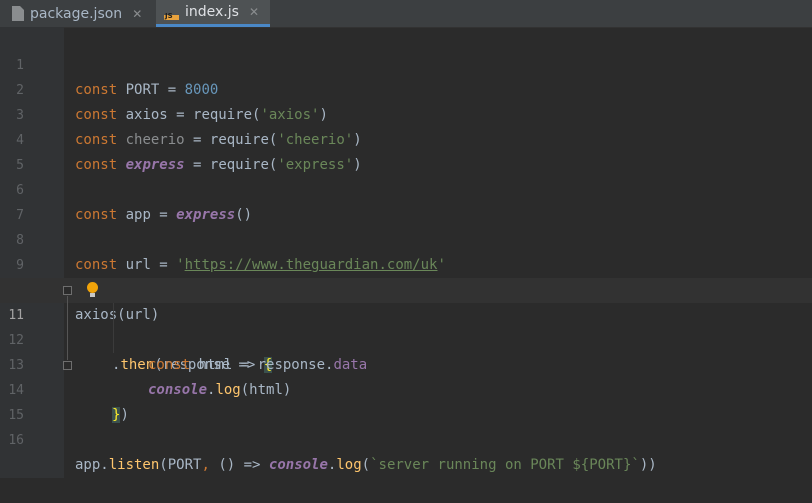  I want to click on editor-tab-bar: package.json ✕ JS index.js ✕, so click(406, 14).